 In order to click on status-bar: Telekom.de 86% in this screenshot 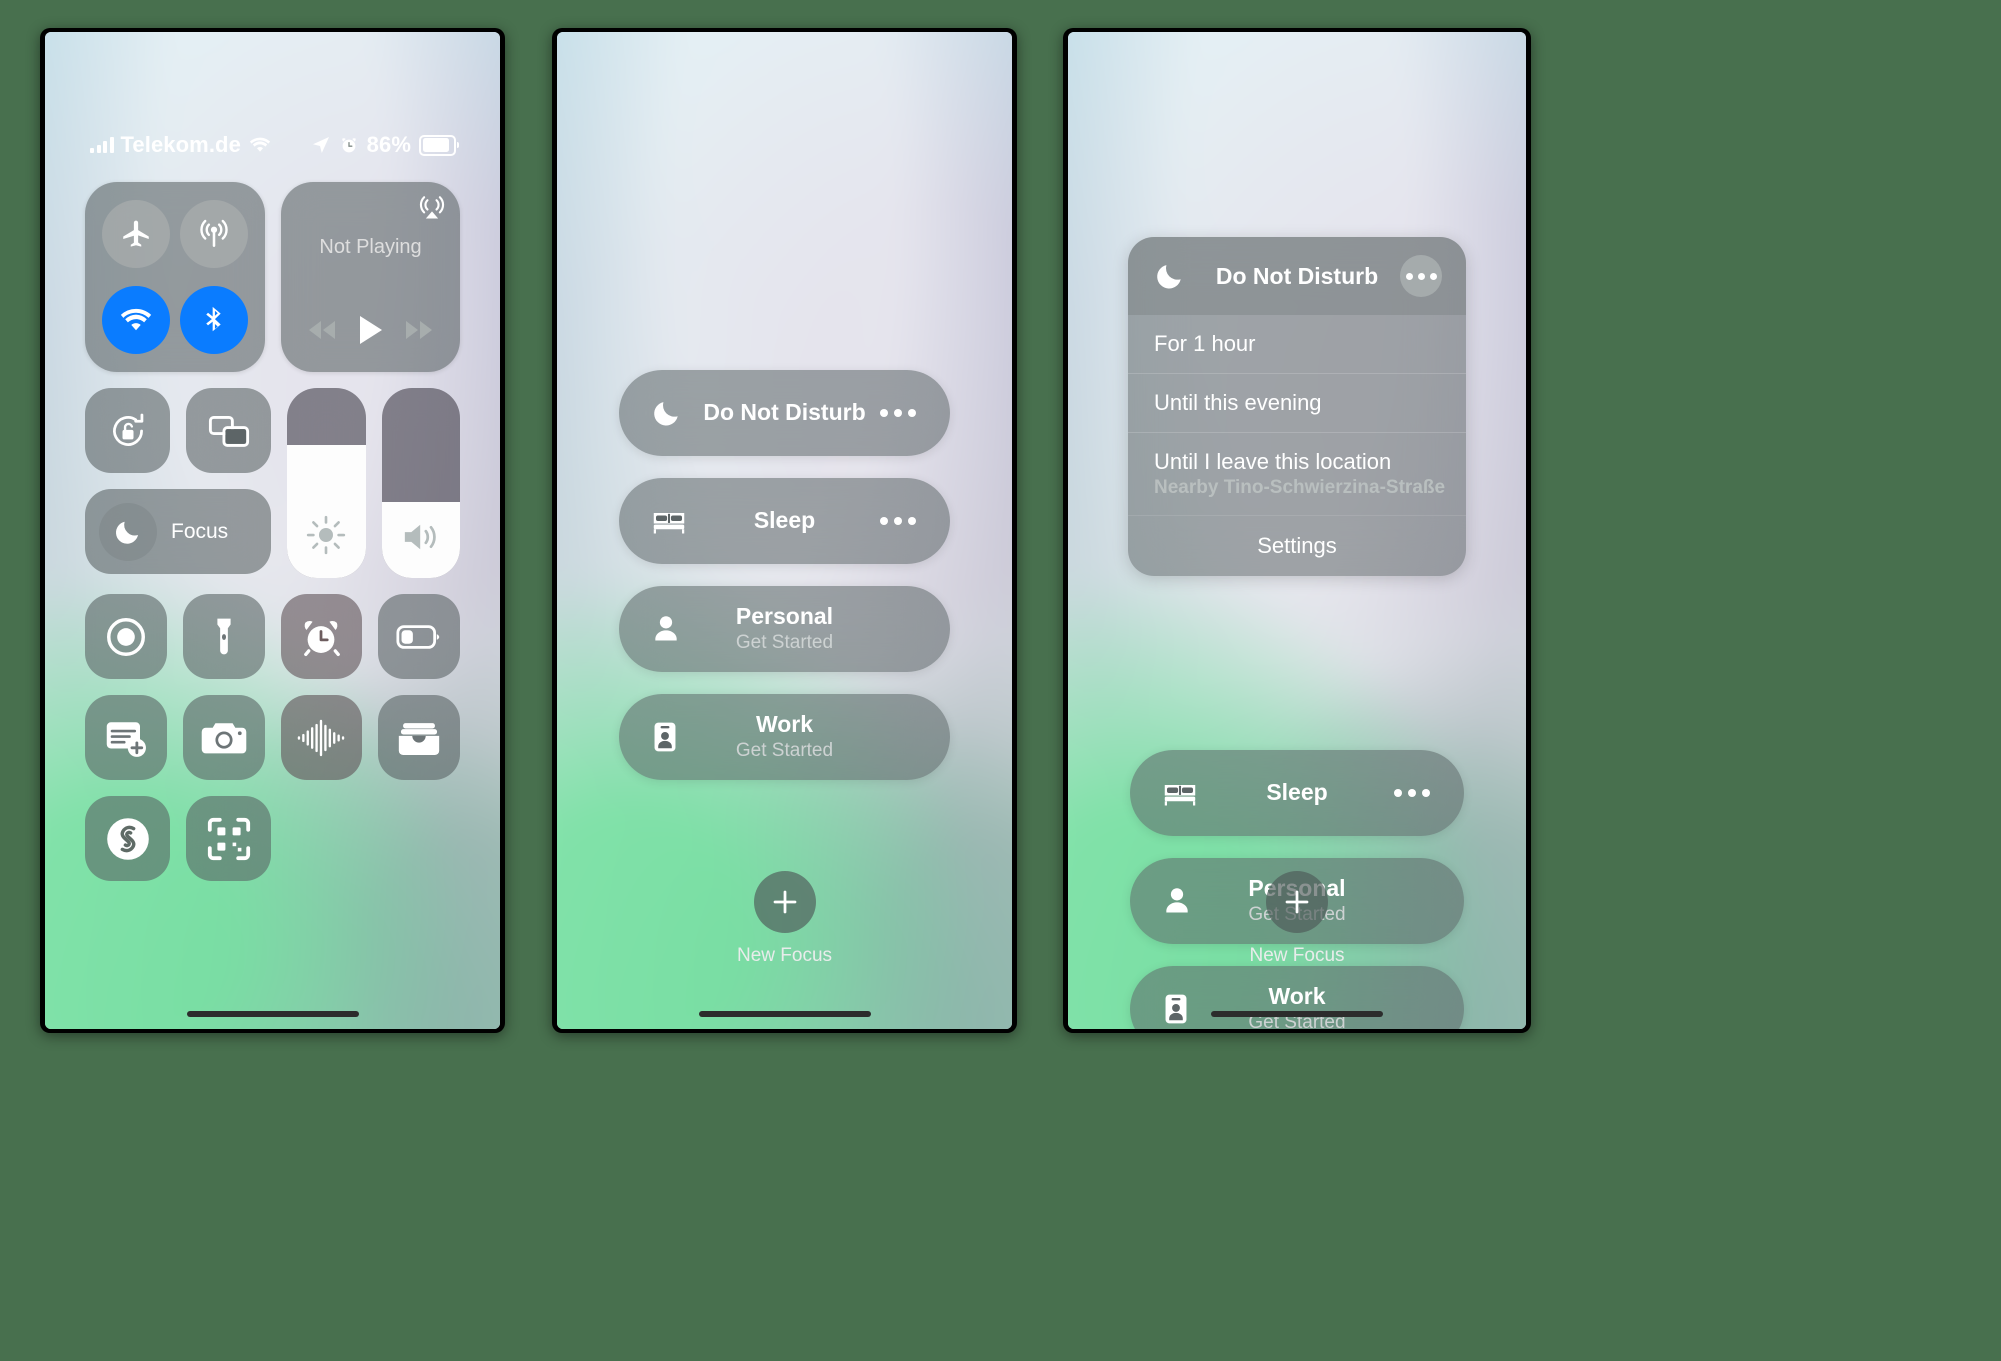, I will do `click(272, 145)`.